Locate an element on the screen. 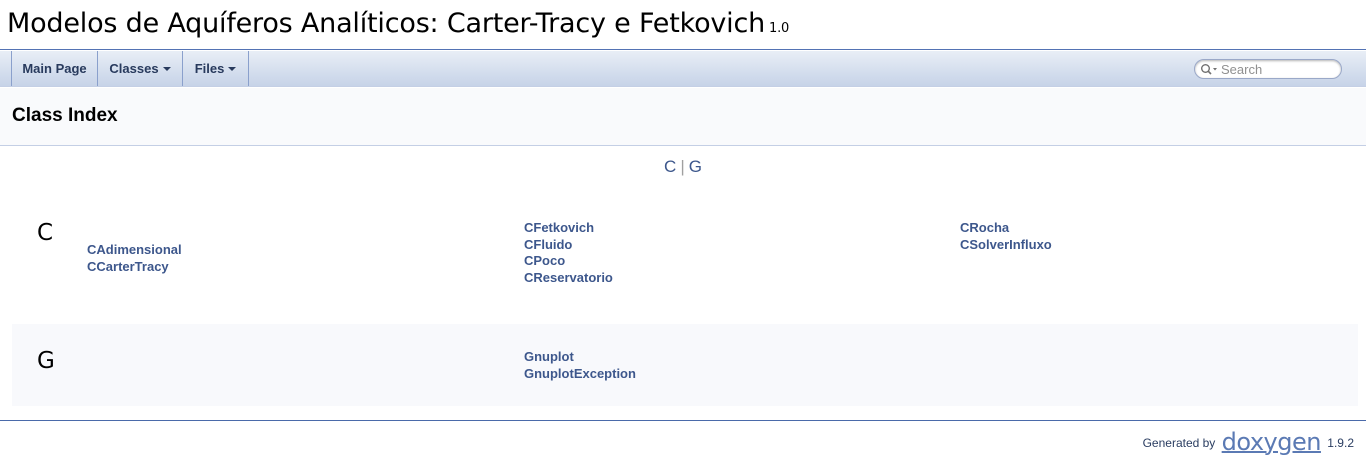  class-link: CFetkovich is located at coordinates (568, 228).